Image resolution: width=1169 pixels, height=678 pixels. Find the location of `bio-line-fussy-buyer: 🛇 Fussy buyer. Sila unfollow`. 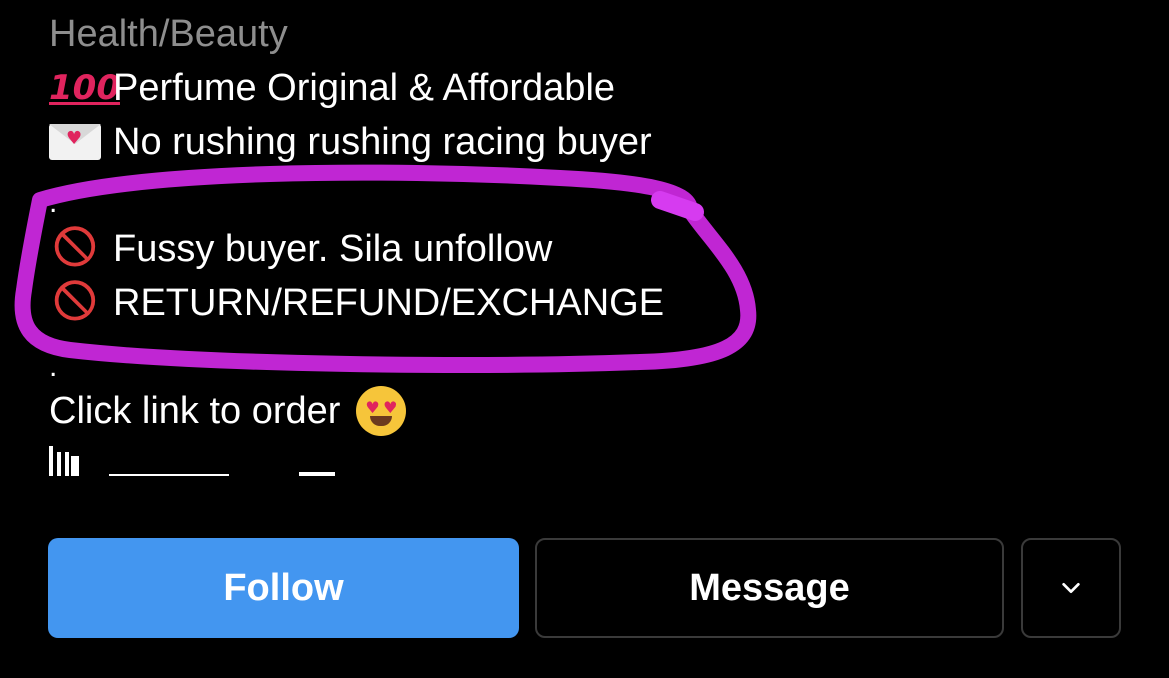

bio-line-fussy-buyer: 🛇 Fussy buyer. Sila unfollow is located at coordinates (301, 249).